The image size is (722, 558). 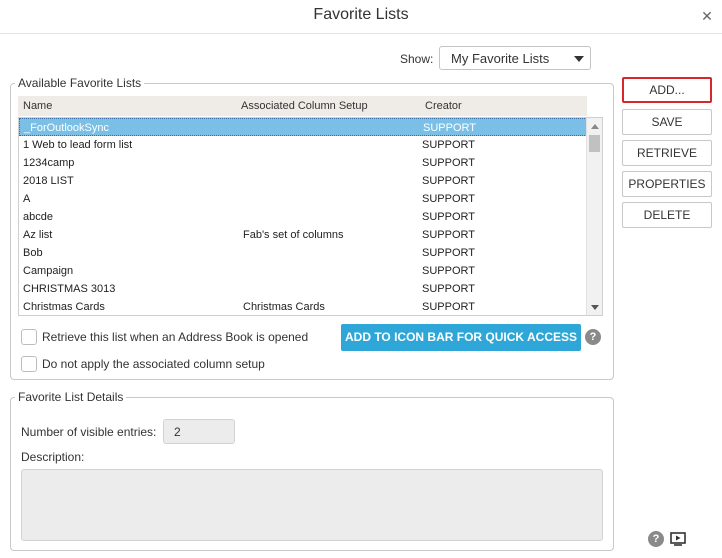 What do you see at coordinates (89, 432) in the screenshot?
I see `visible-entries-label: Number of visible entries:` at bounding box center [89, 432].